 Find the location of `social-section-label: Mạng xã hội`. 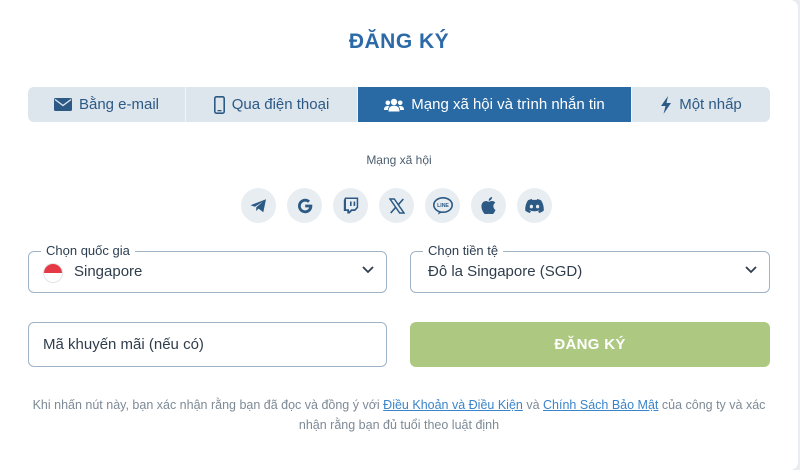

social-section-label: Mạng xã hội is located at coordinates (399, 160).